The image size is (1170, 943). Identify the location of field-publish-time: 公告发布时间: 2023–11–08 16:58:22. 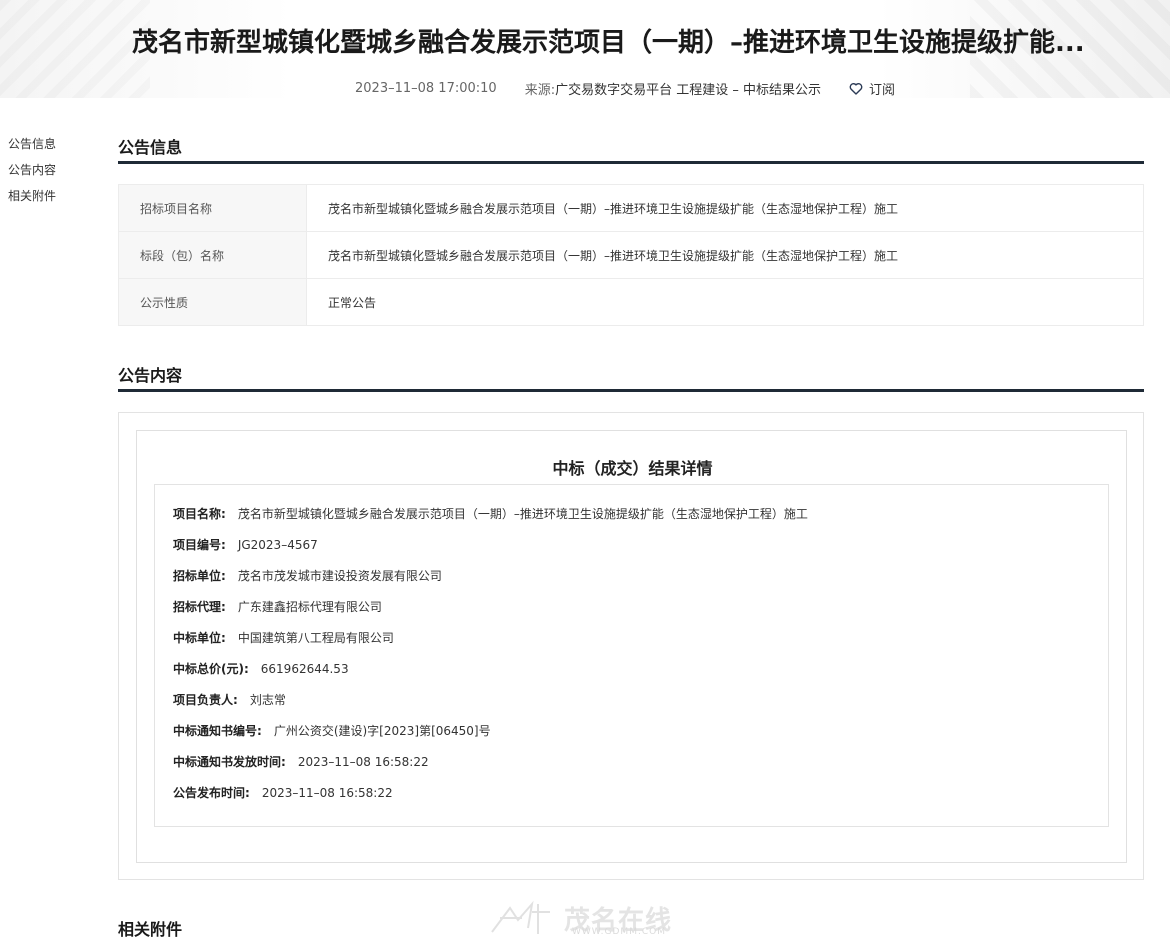
(283, 792).